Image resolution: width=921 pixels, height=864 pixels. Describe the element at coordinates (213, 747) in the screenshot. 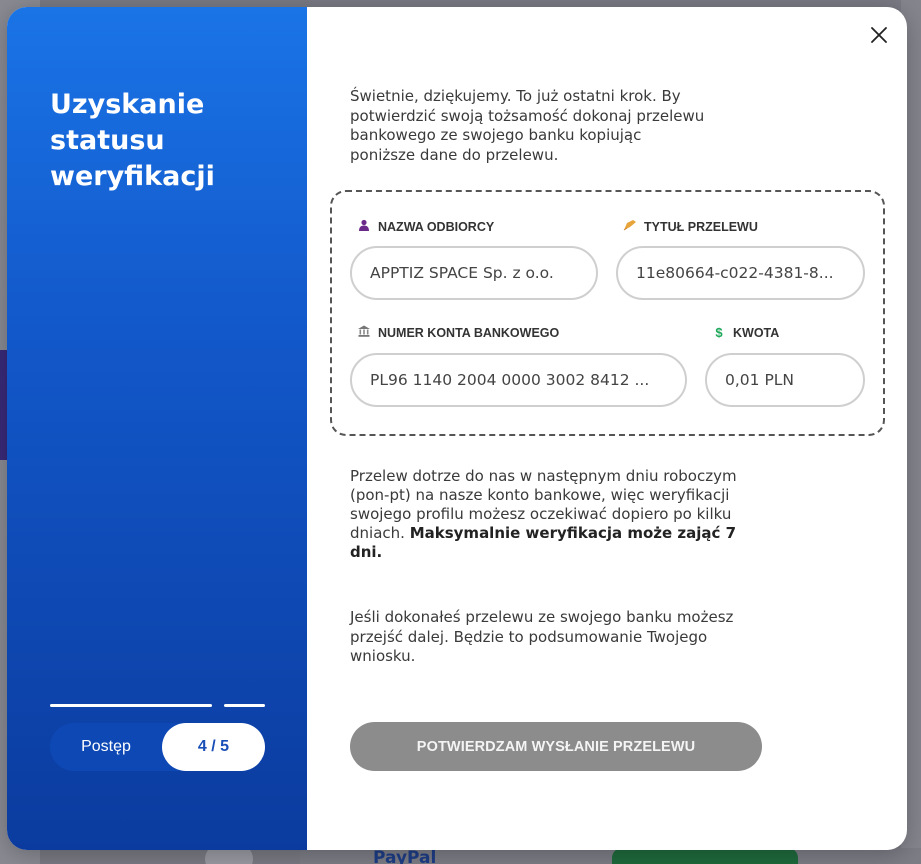

I see `progress-value: 4 / 5` at that location.